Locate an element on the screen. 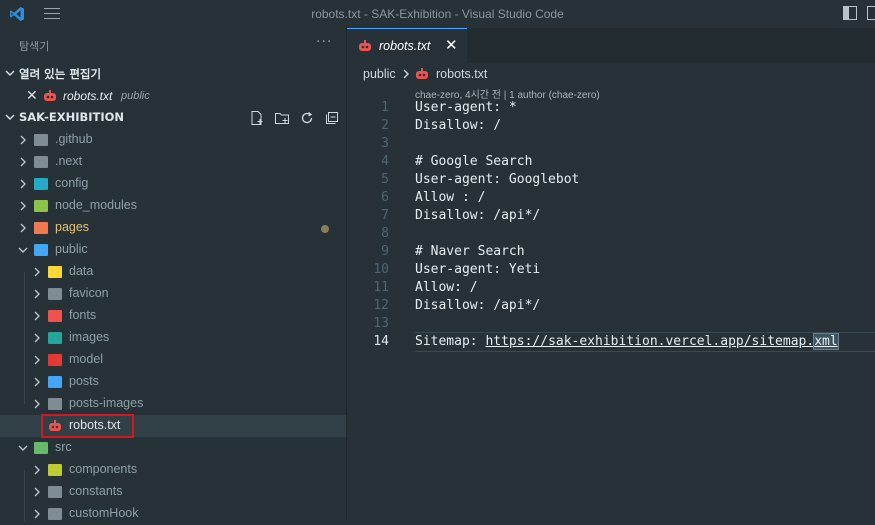 Image resolution: width=875 pixels, height=525 pixels. tree-folder-images: images is located at coordinates (173, 338).